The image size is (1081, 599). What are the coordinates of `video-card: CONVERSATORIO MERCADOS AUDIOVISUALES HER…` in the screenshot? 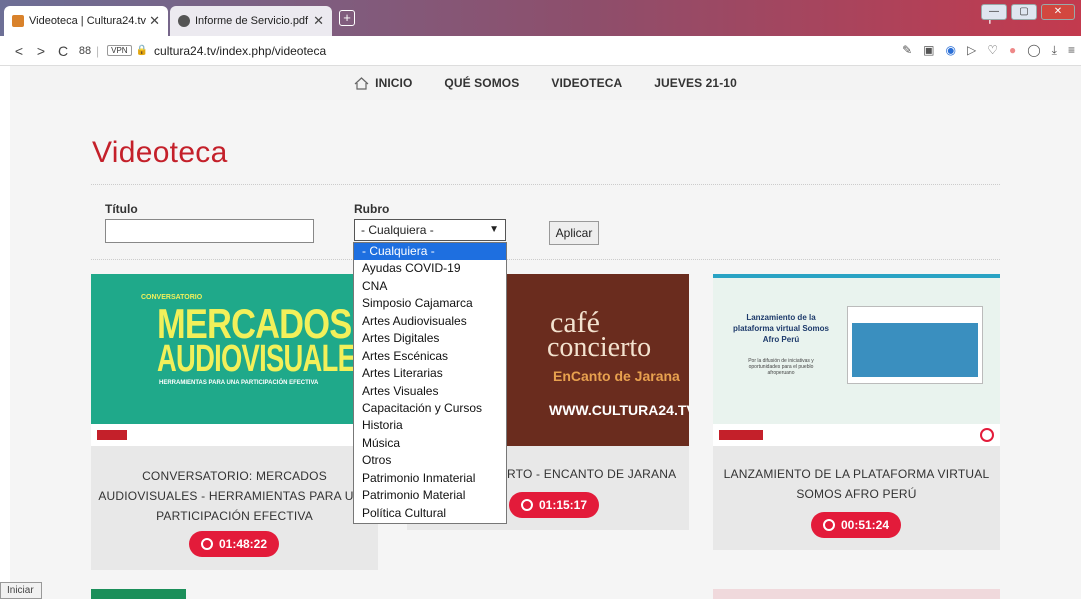 It's located at (234, 422).